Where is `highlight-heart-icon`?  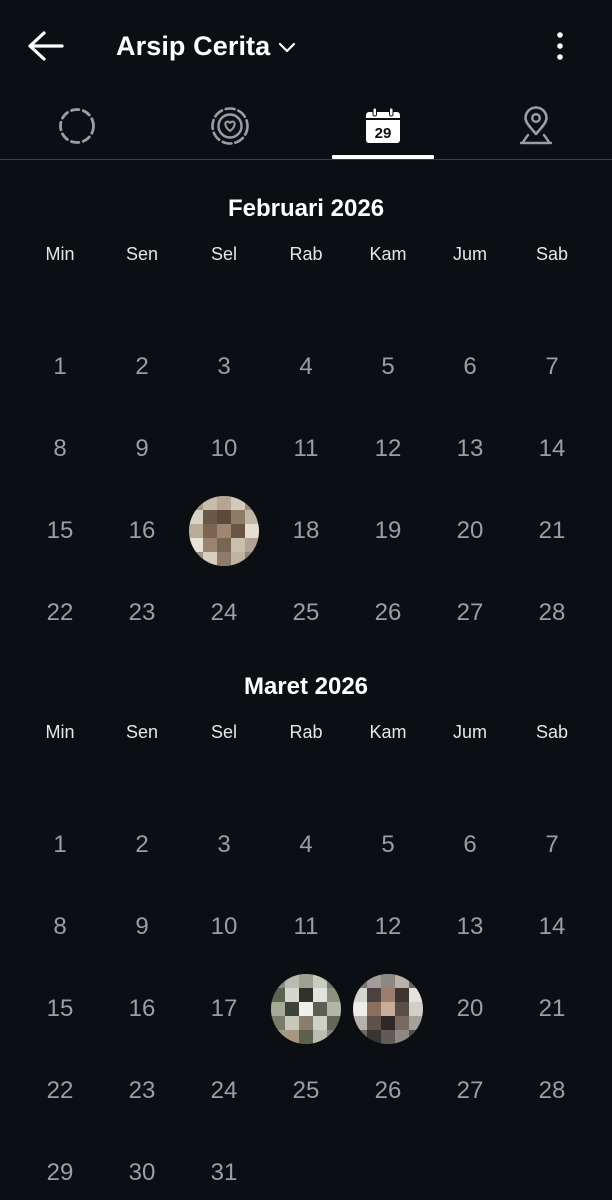 highlight-heart-icon is located at coordinates (229, 126).